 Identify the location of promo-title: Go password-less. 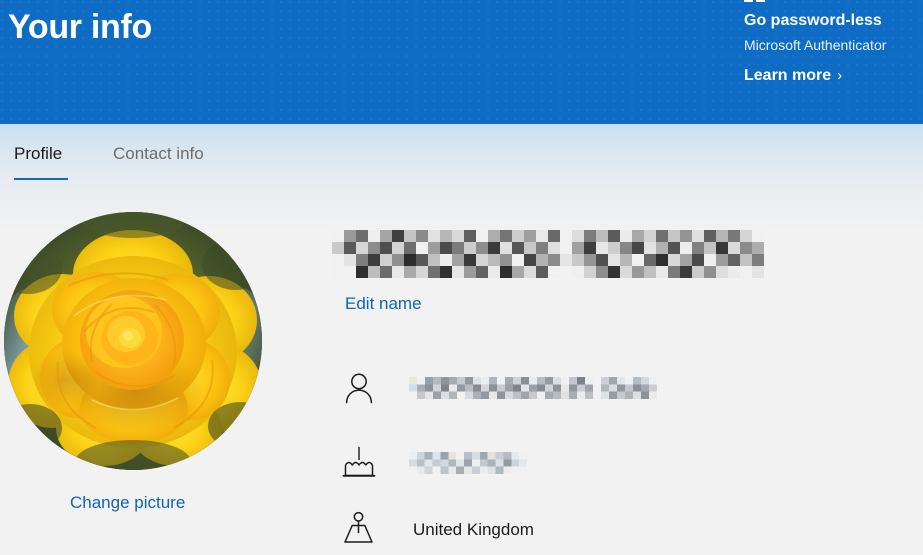
(813, 20).